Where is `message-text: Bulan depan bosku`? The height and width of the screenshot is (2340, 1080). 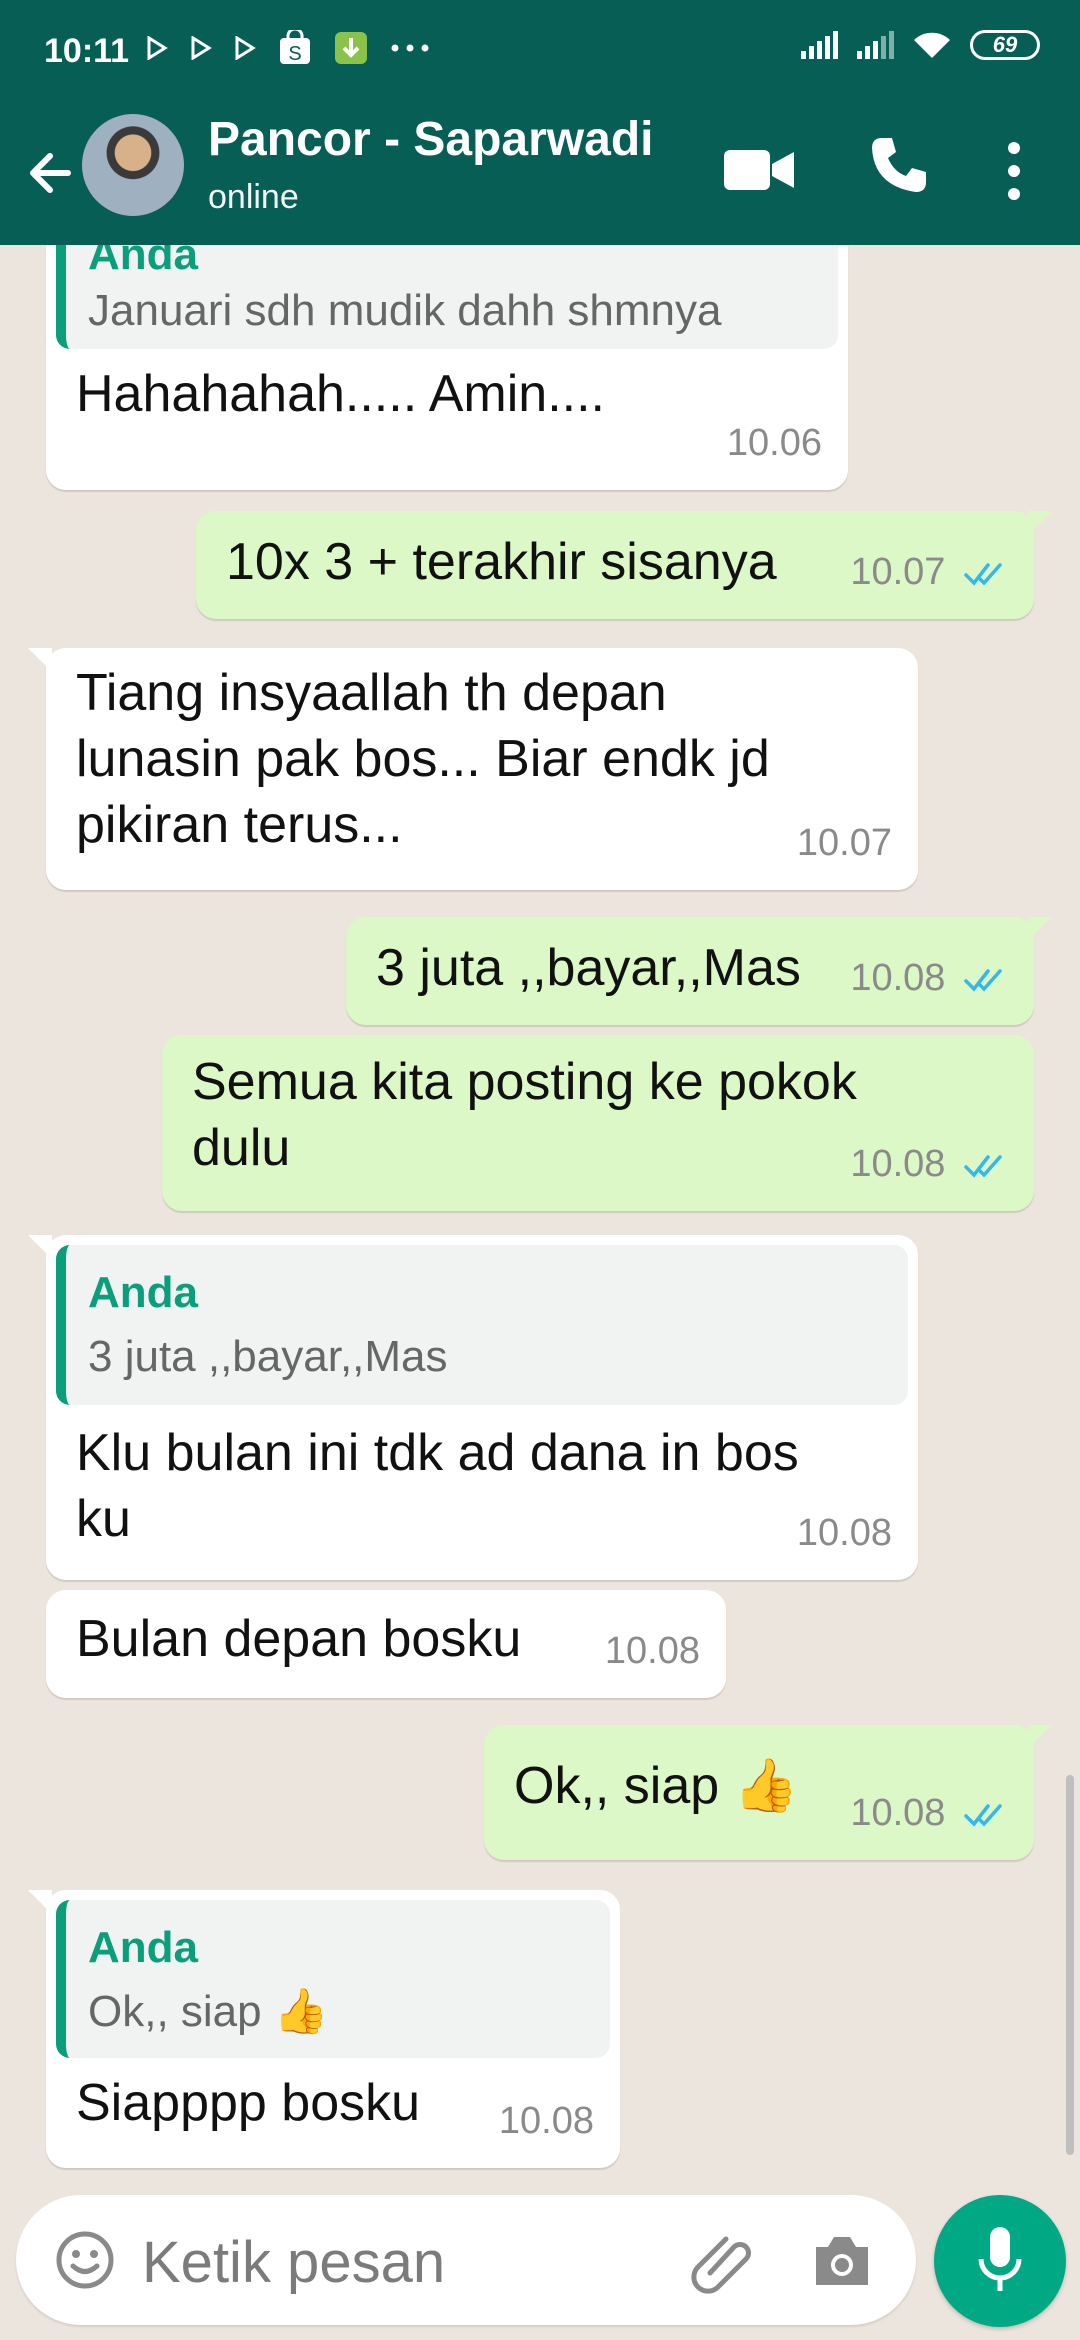 message-text: Bulan depan bosku is located at coordinates (299, 1639).